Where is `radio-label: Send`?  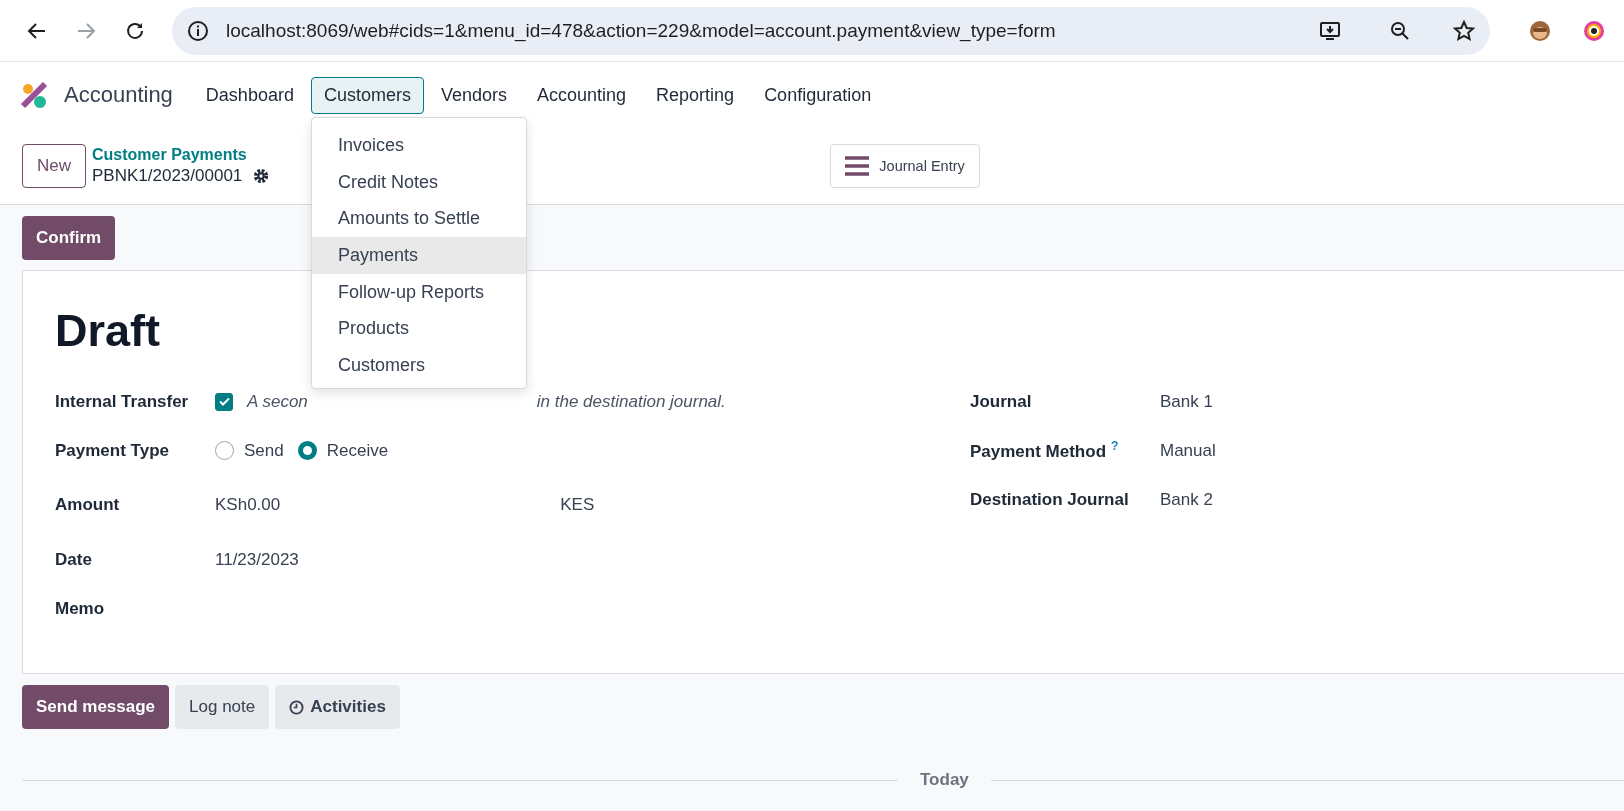 radio-label: Send is located at coordinates (264, 450).